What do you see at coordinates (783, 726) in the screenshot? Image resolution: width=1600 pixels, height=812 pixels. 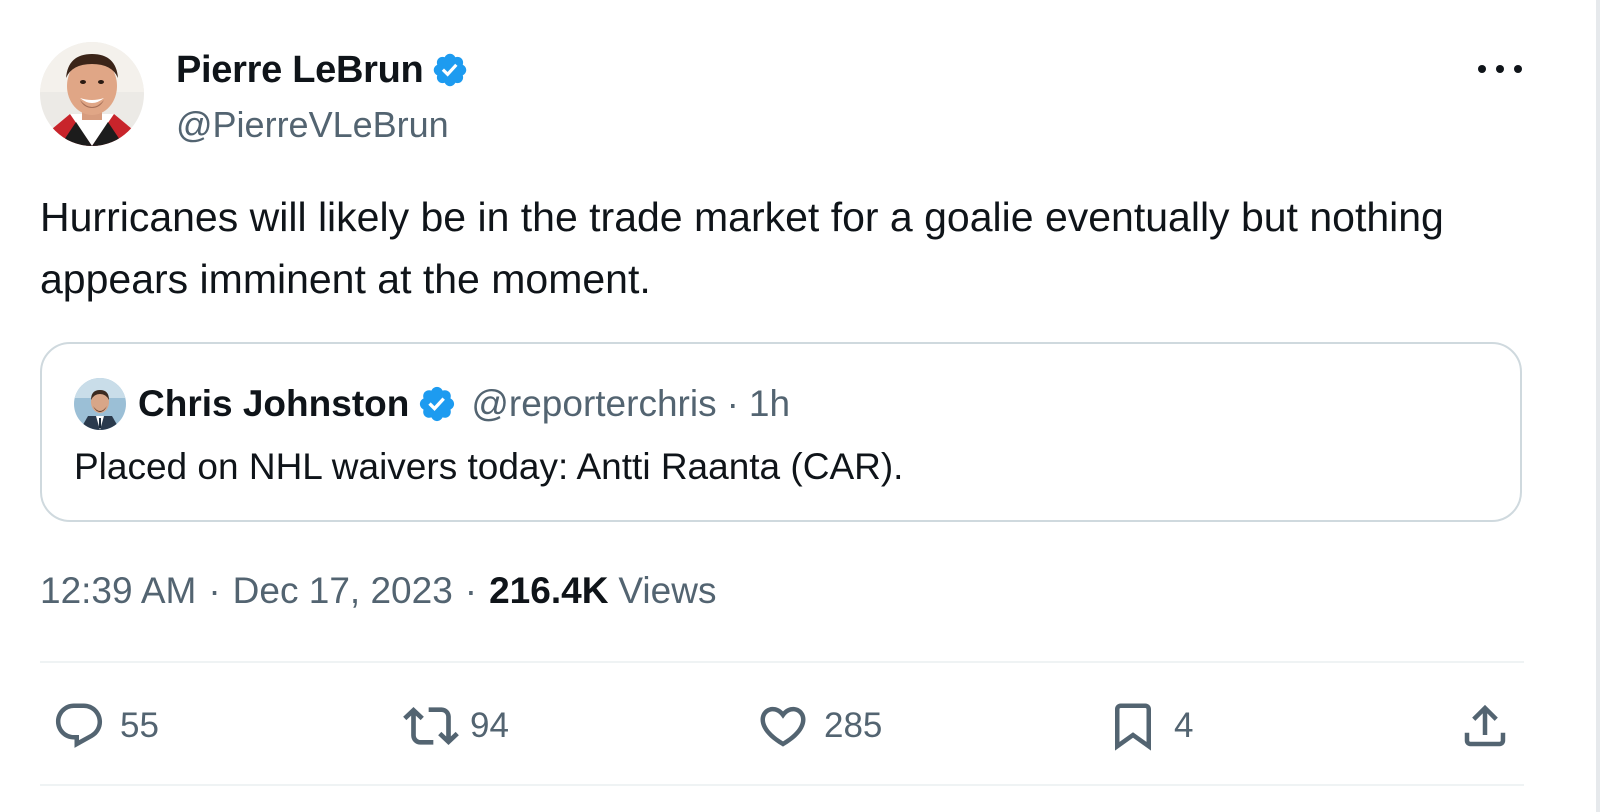 I see `like-icon` at bounding box center [783, 726].